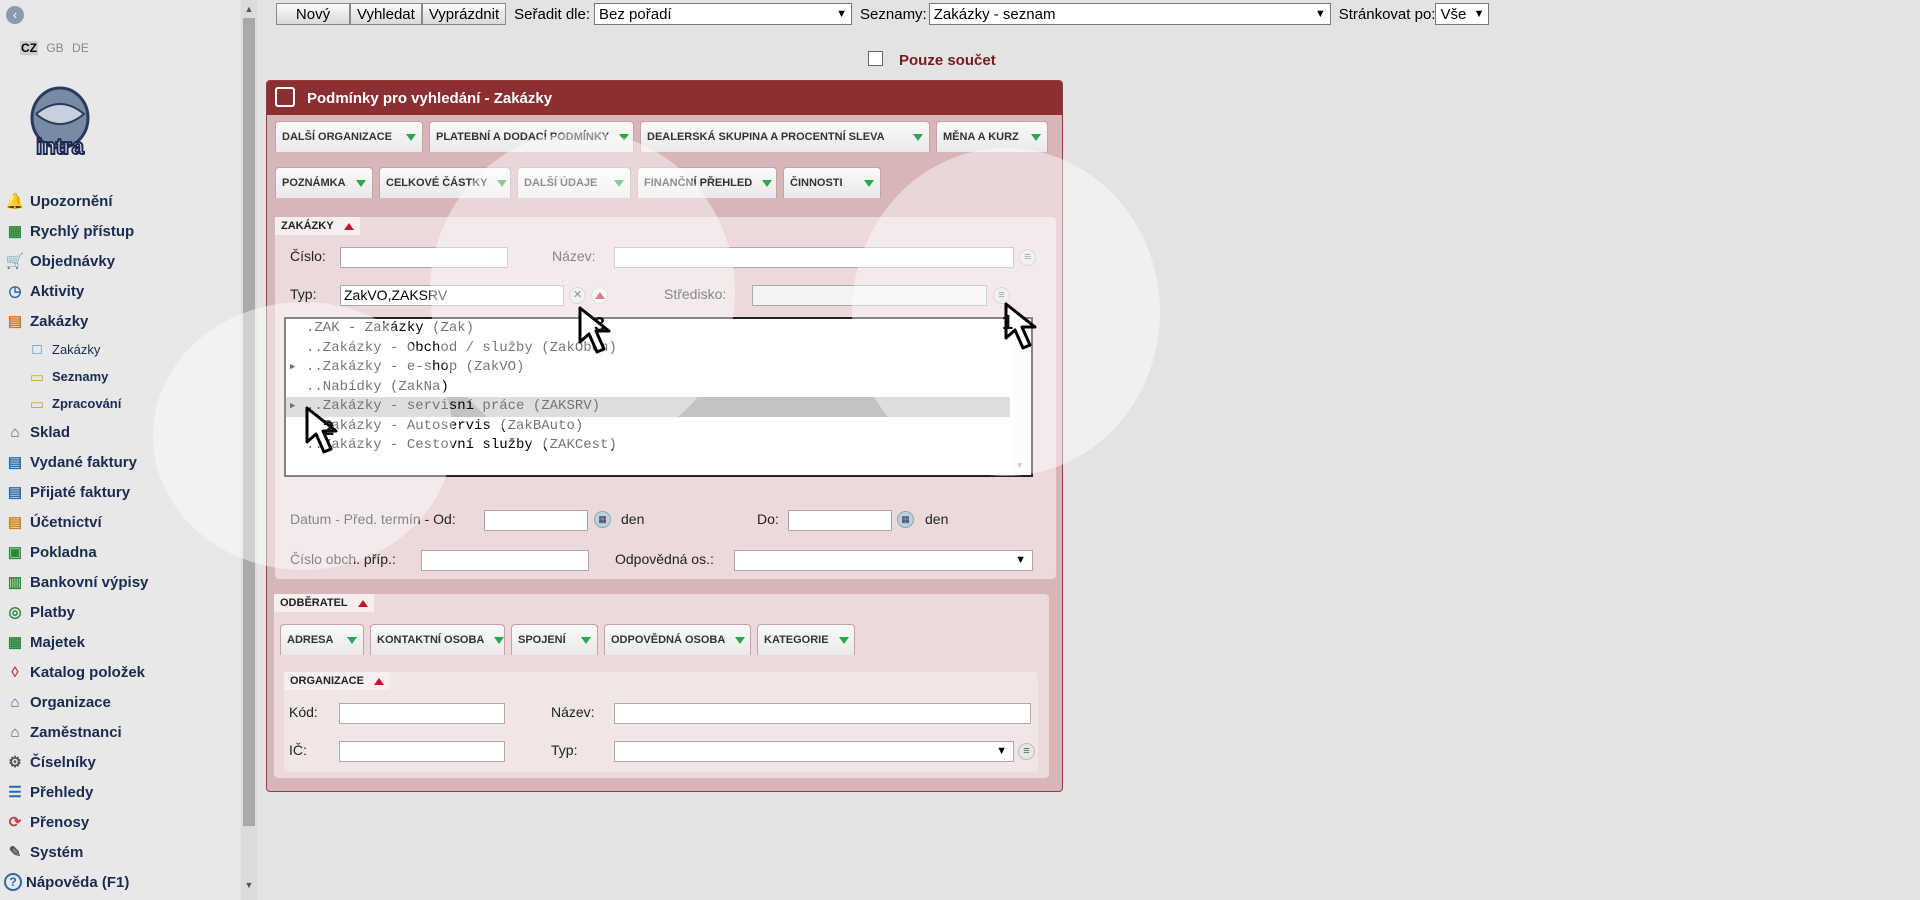 This screenshot has height=900, width=1920. I want to click on tab-tabs3-2: SPOJENÍ, so click(554, 639).